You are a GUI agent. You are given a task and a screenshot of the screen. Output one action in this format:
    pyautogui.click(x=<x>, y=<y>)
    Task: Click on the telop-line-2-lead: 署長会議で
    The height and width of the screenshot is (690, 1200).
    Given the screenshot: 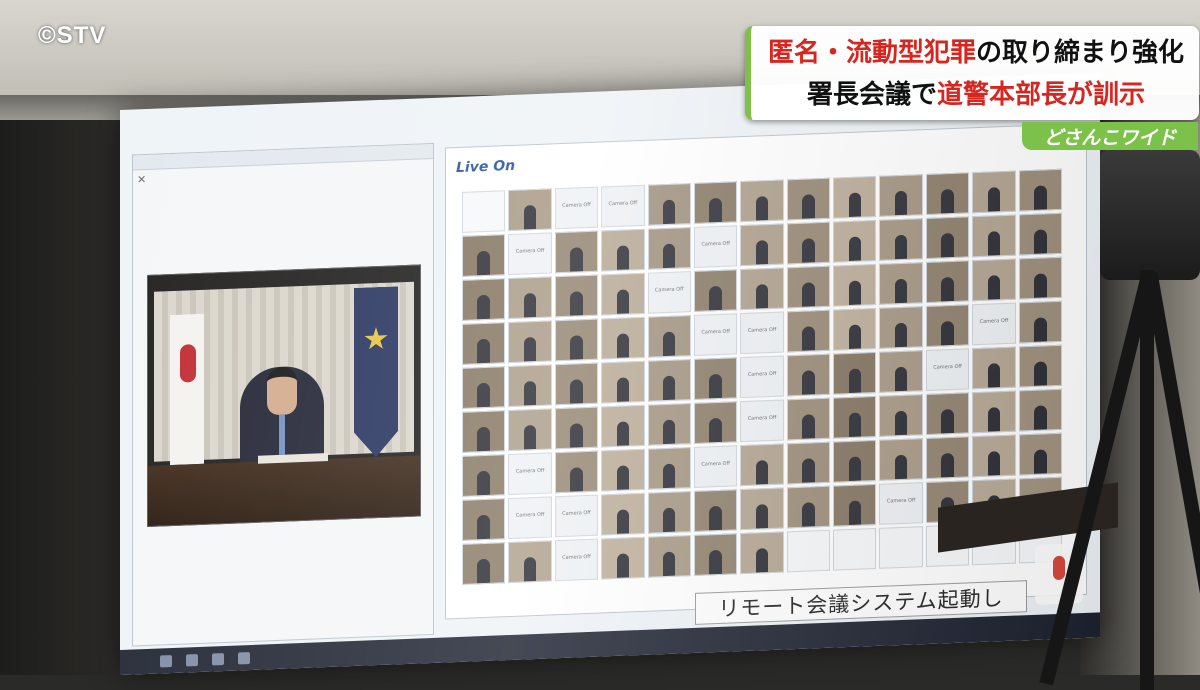 What is the action you would take?
    pyautogui.click(x=871, y=95)
    